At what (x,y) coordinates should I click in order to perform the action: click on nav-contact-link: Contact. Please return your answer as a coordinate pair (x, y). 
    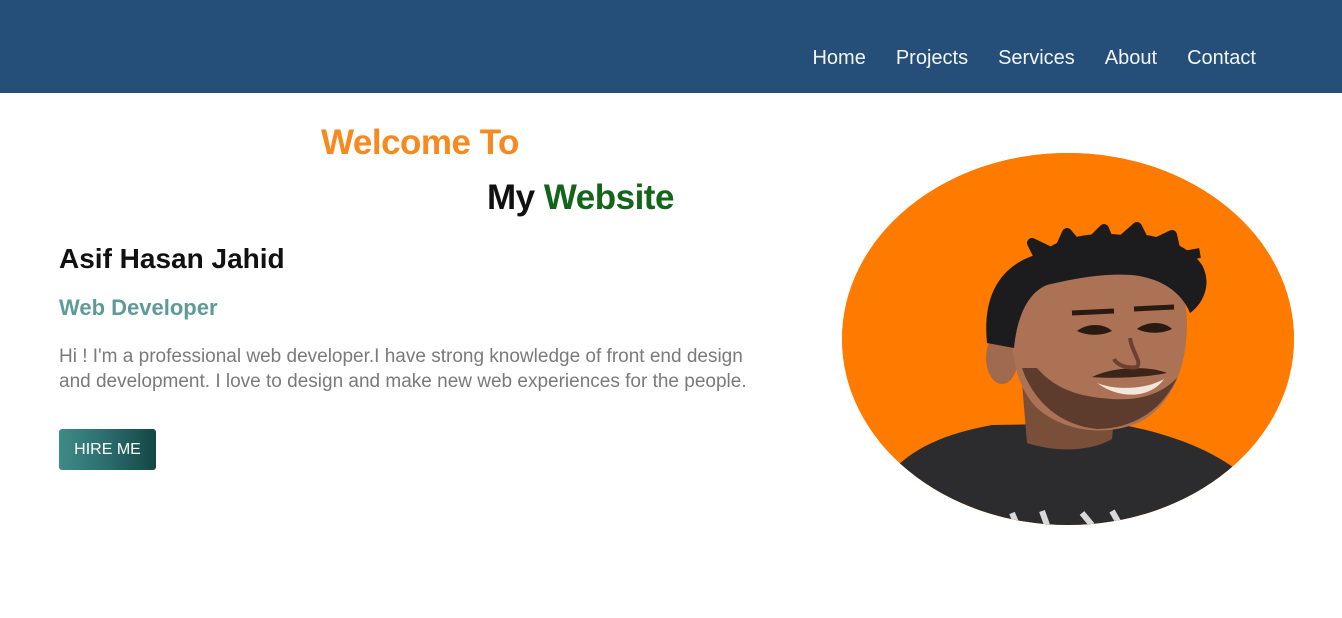
    Looking at the image, I should click on (1221, 58).